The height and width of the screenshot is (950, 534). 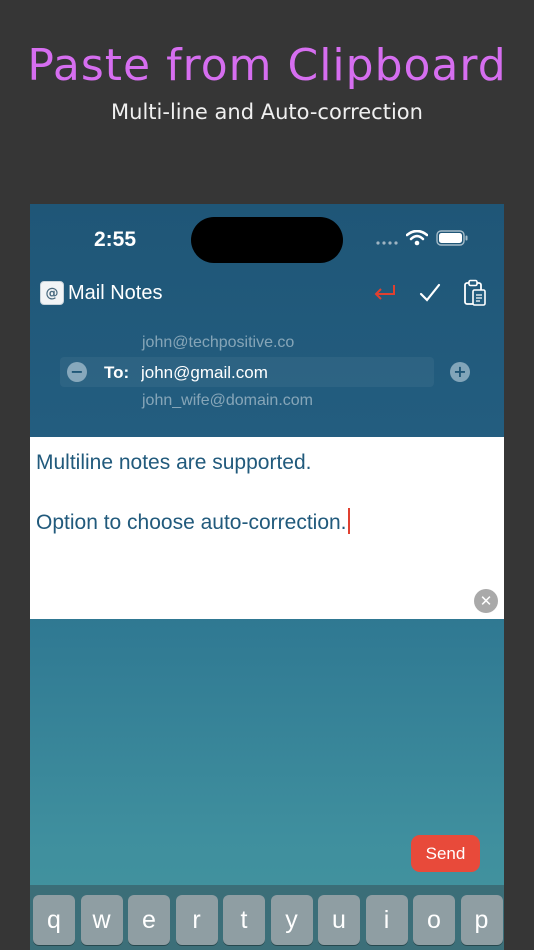 I want to click on keyboard: q w e r t y u i o p, so click(x=267, y=917).